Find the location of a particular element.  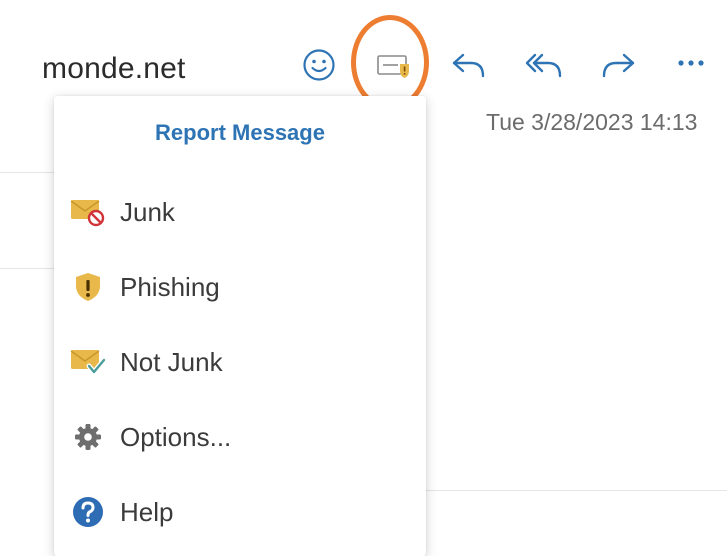

menu-item-help: Help is located at coordinates (240, 512).